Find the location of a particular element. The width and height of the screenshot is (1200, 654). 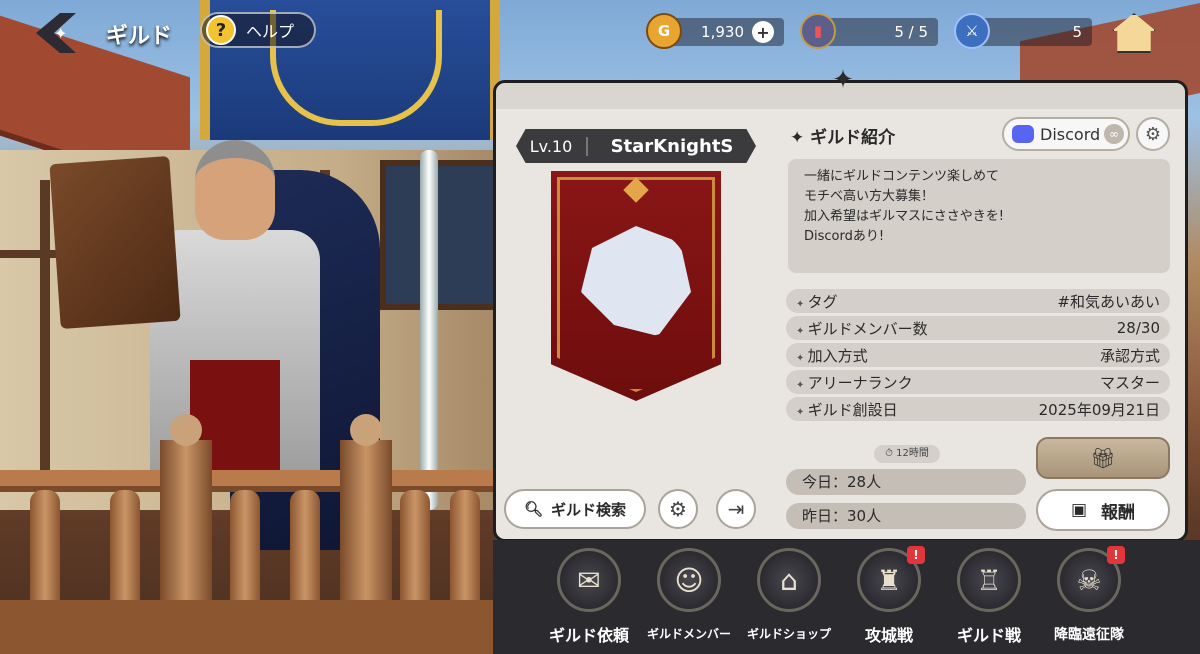

back-button: ✦ is located at coordinates (56, 33).